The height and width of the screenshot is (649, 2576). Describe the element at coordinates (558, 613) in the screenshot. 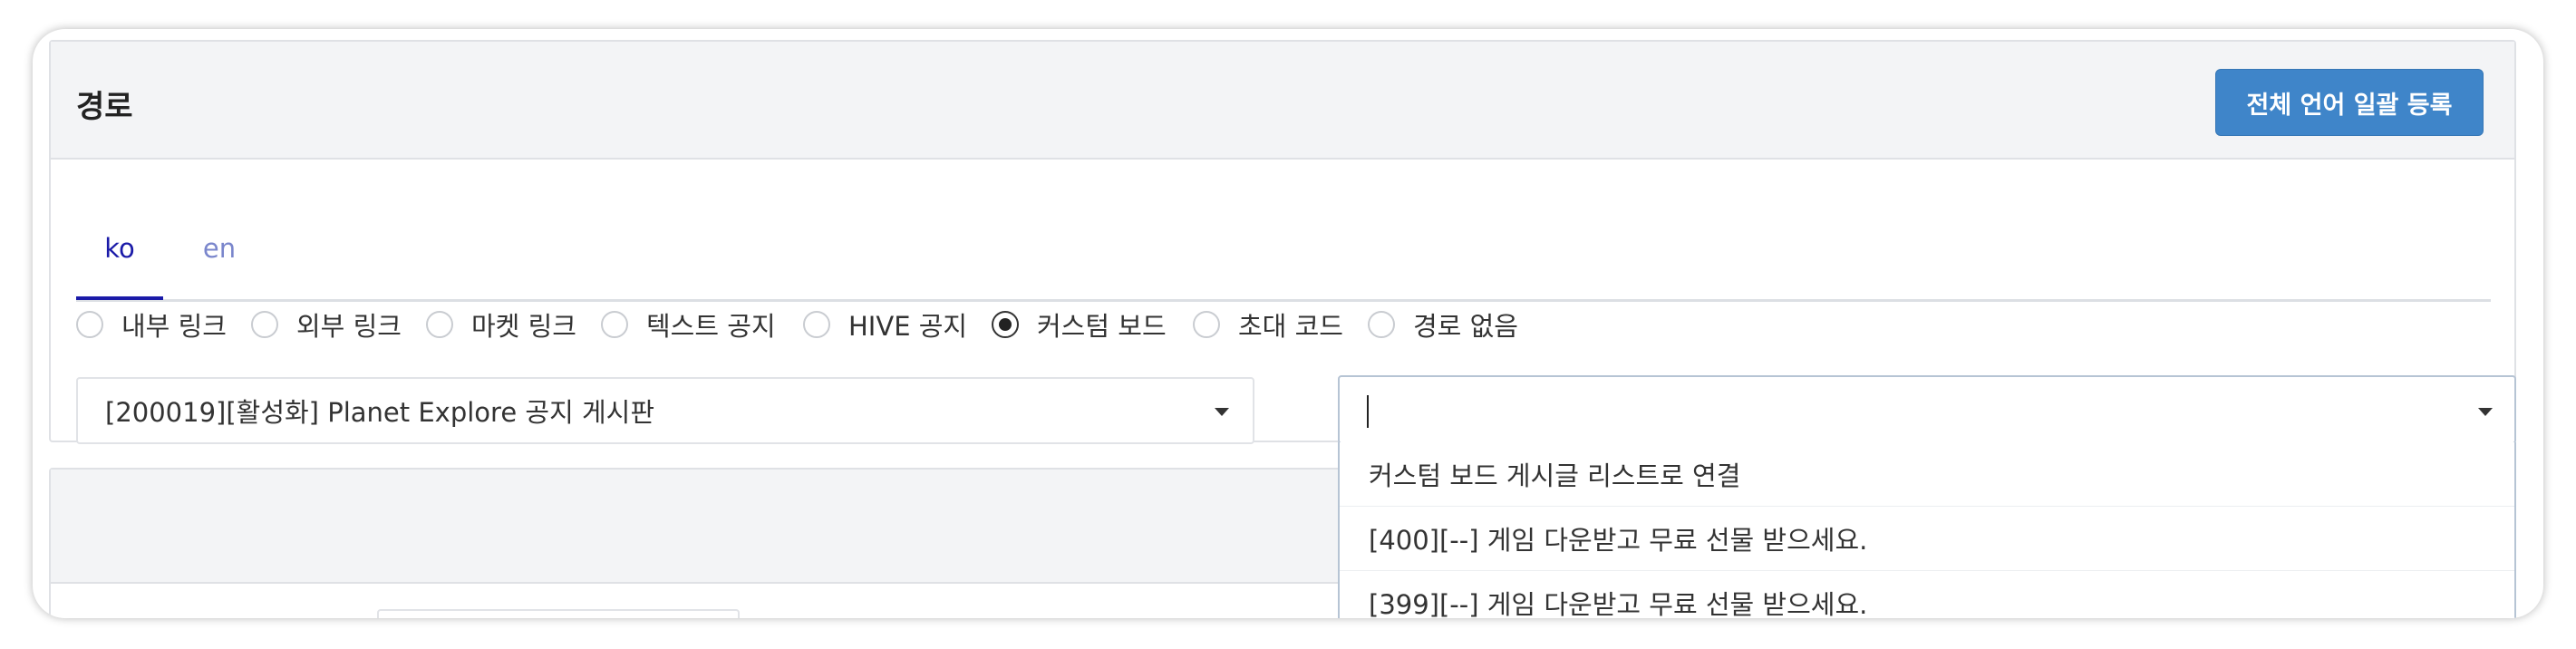

I see `secondary-panel-field` at that location.